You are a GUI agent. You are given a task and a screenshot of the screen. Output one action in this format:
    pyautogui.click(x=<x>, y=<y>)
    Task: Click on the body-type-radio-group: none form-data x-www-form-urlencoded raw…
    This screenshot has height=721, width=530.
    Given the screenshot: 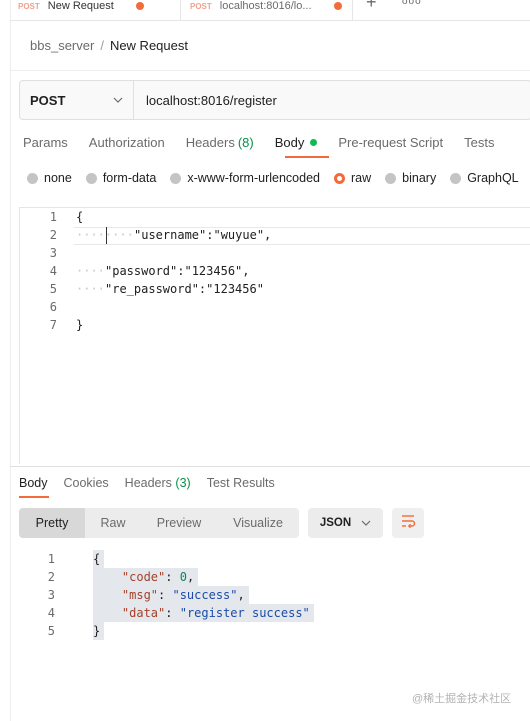 What is the action you would take?
    pyautogui.click(x=278, y=178)
    